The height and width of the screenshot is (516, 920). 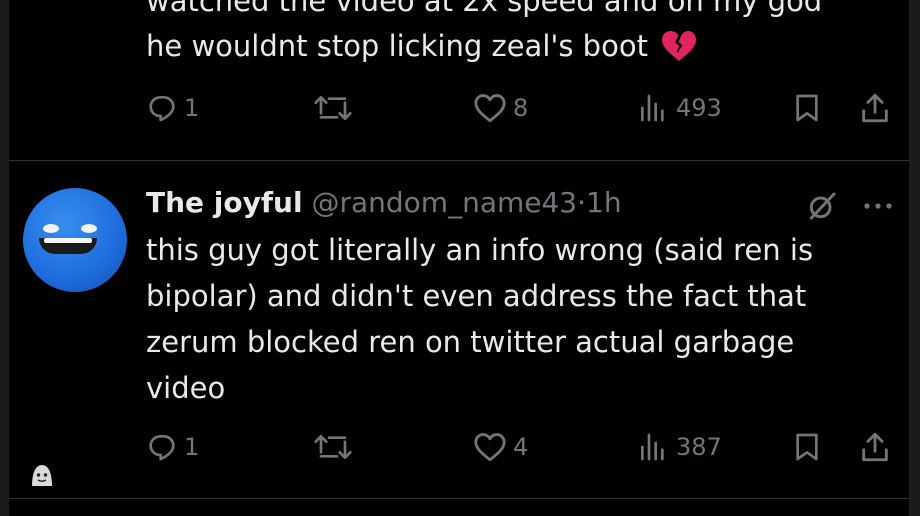 I want to click on tweet-text-line: video, so click(x=186, y=388).